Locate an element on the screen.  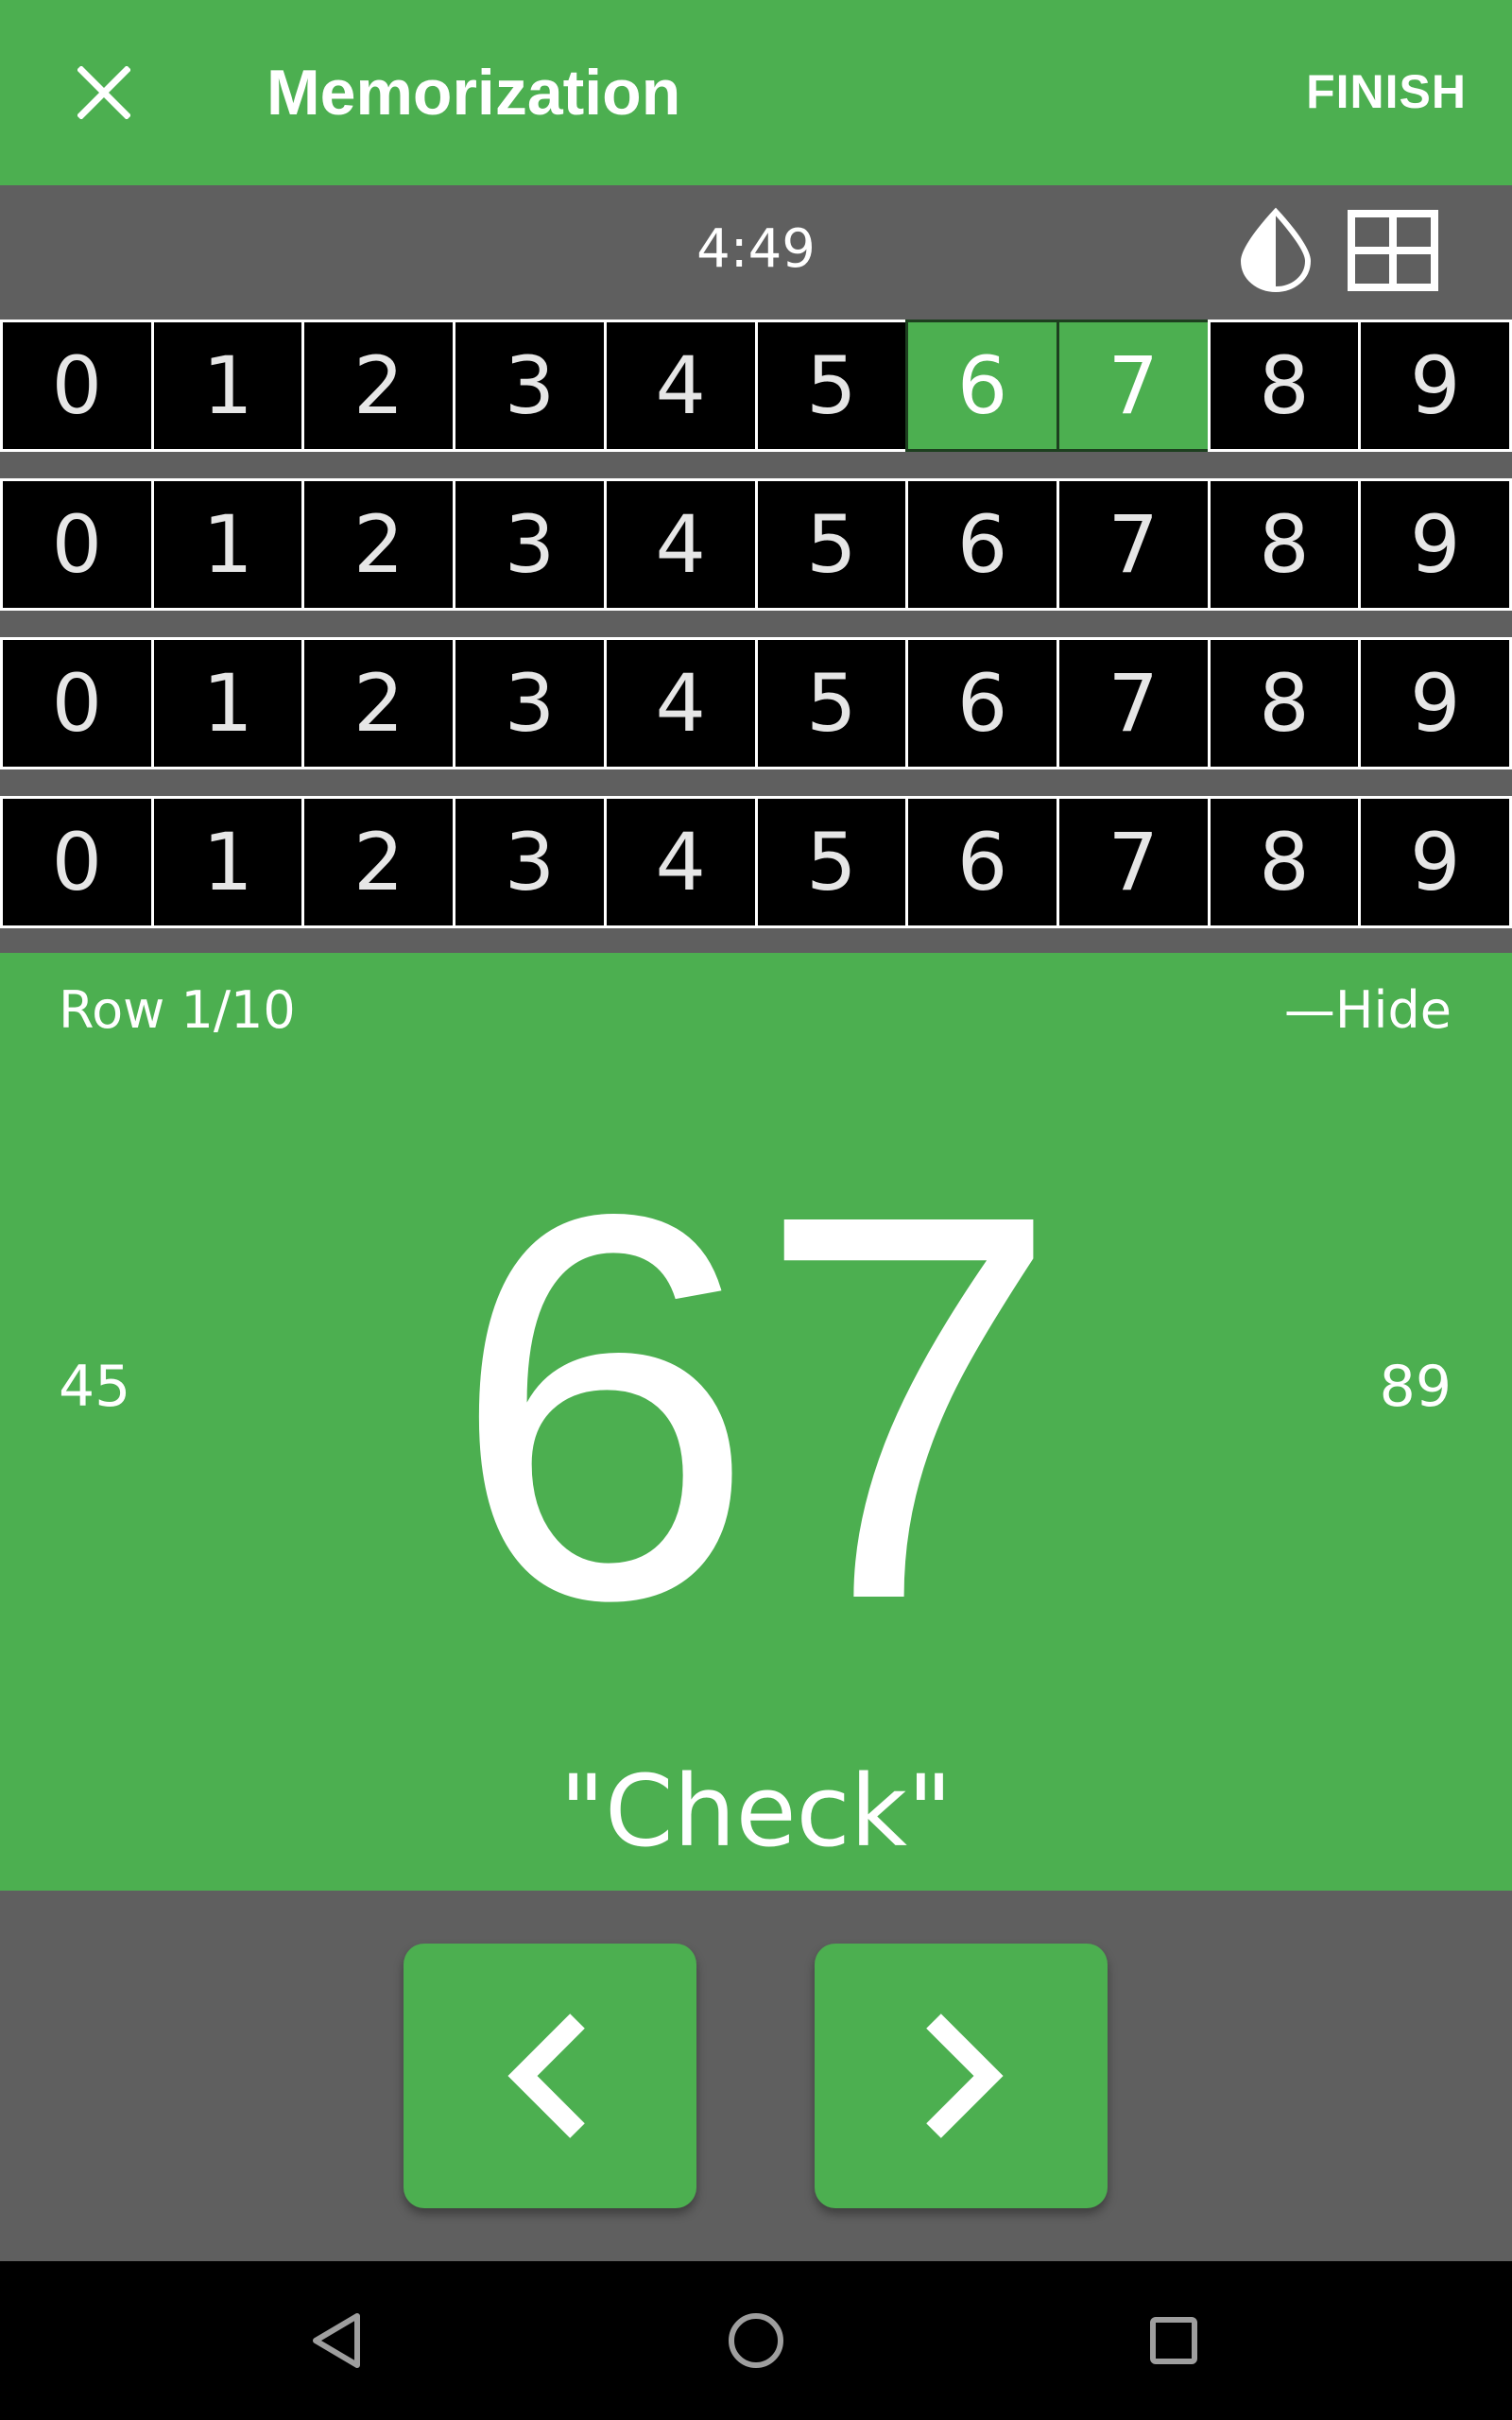
close-icon is located at coordinates (103, 92).